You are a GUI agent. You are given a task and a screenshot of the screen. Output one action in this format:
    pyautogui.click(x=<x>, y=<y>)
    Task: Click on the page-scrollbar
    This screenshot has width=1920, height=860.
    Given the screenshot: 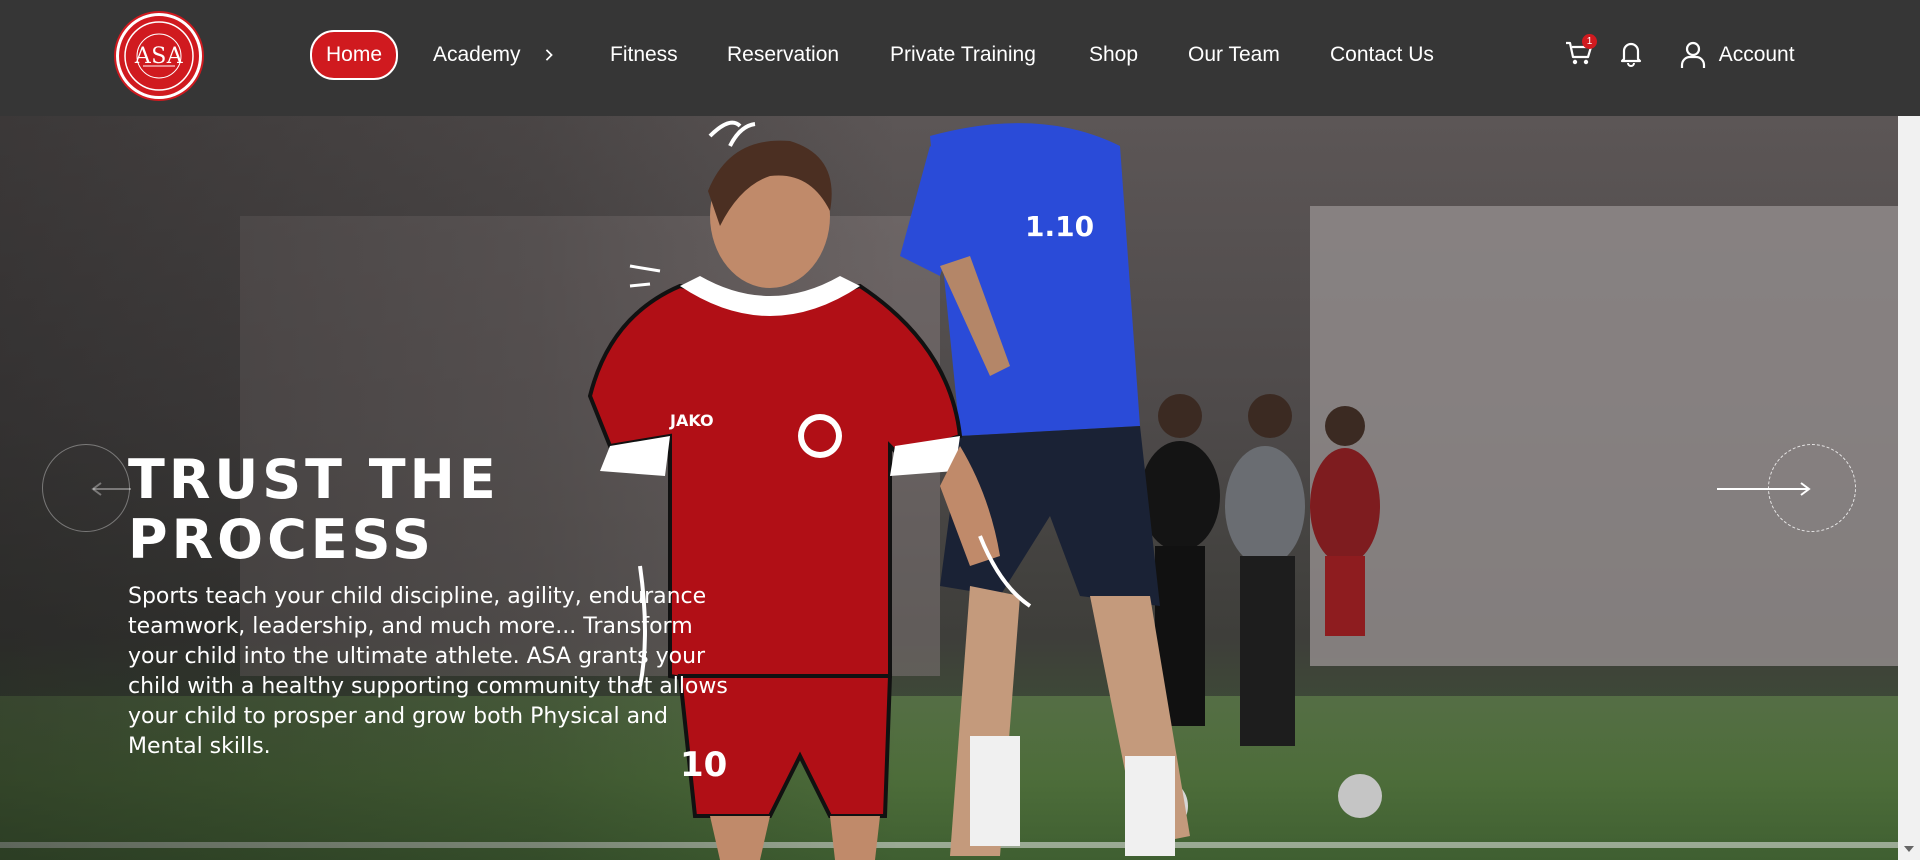 What is the action you would take?
    pyautogui.click(x=1909, y=488)
    